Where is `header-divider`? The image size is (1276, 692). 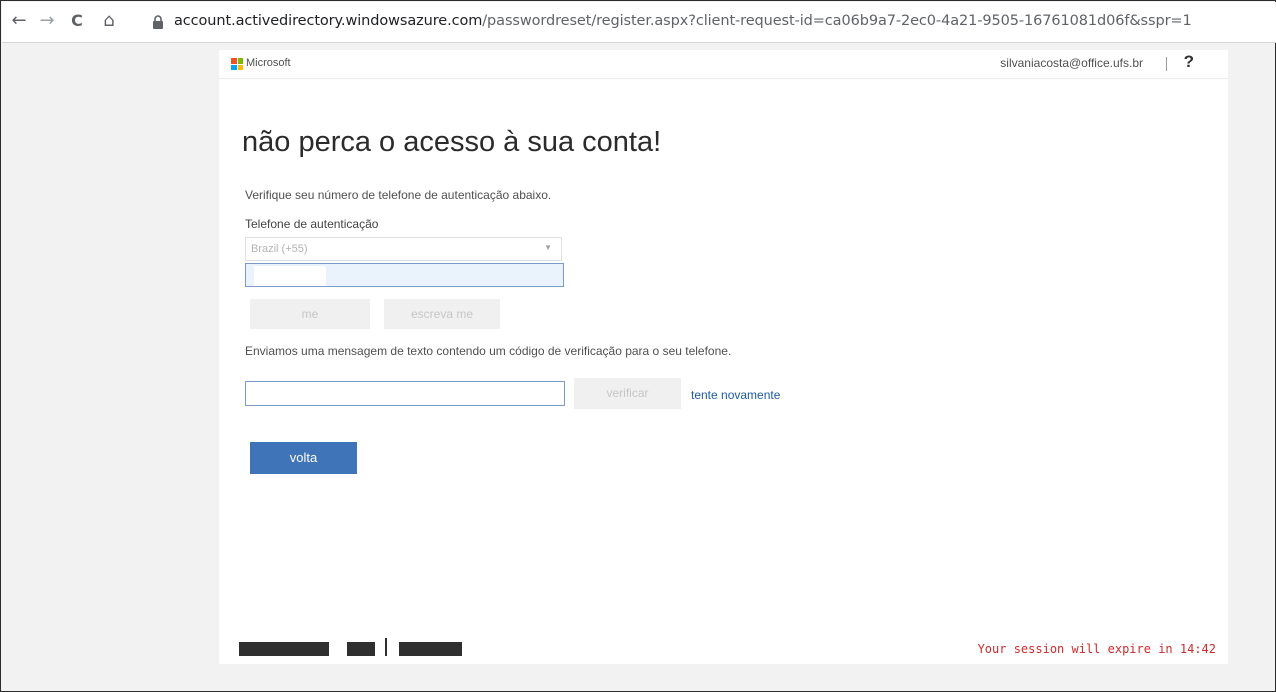
header-divider is located at coordinates (1166, 64).